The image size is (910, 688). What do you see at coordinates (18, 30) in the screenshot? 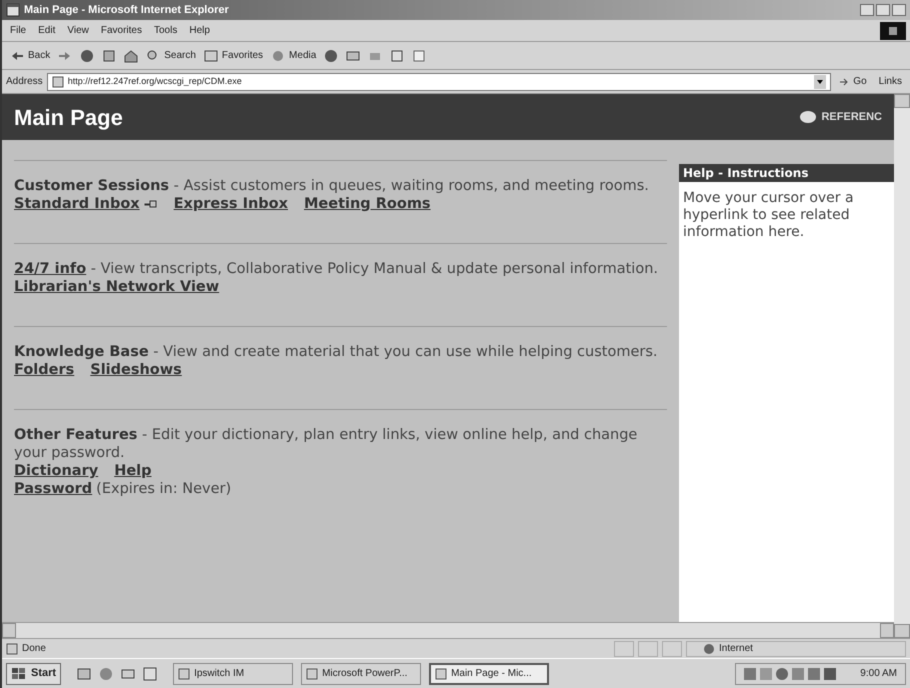
I see `menu-item: File` at bounding box center [18, 30].